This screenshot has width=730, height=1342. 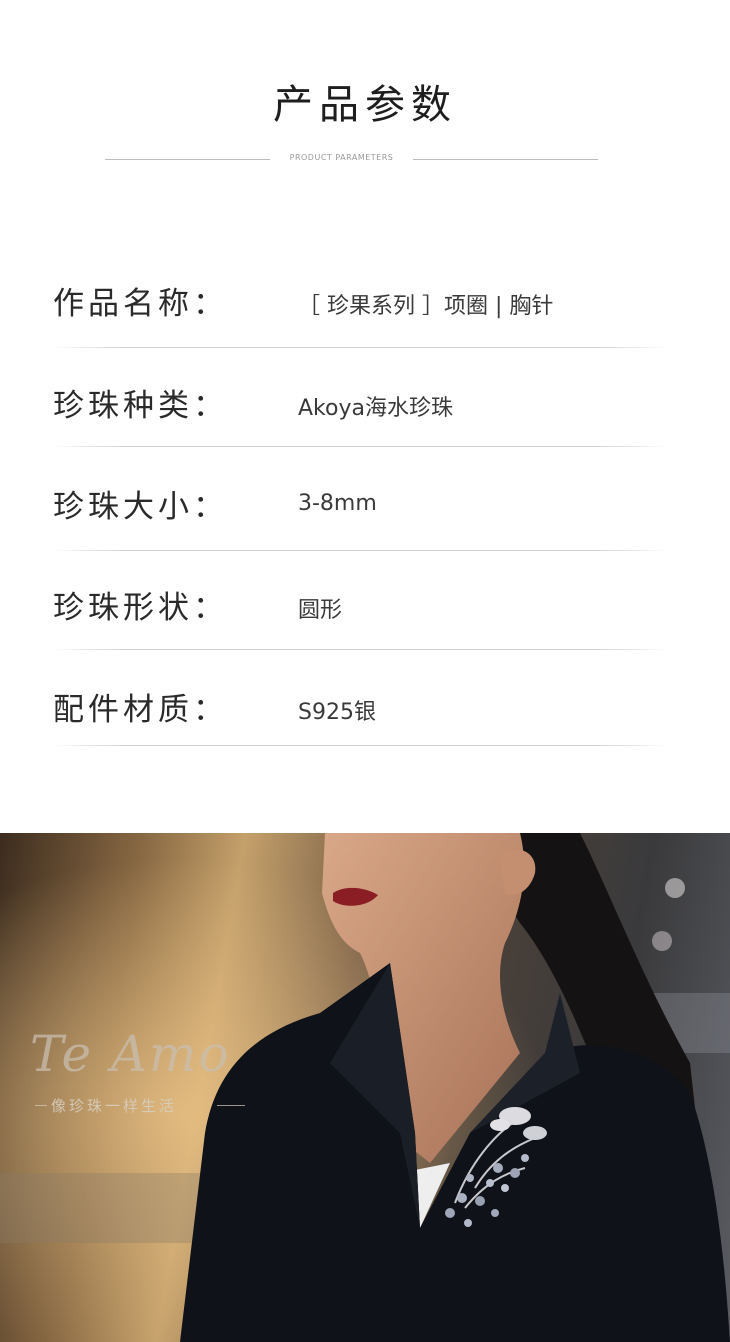 I want to click on subtitle-row: PRODUCT PARAMETERS, so click(x=365, y=160).